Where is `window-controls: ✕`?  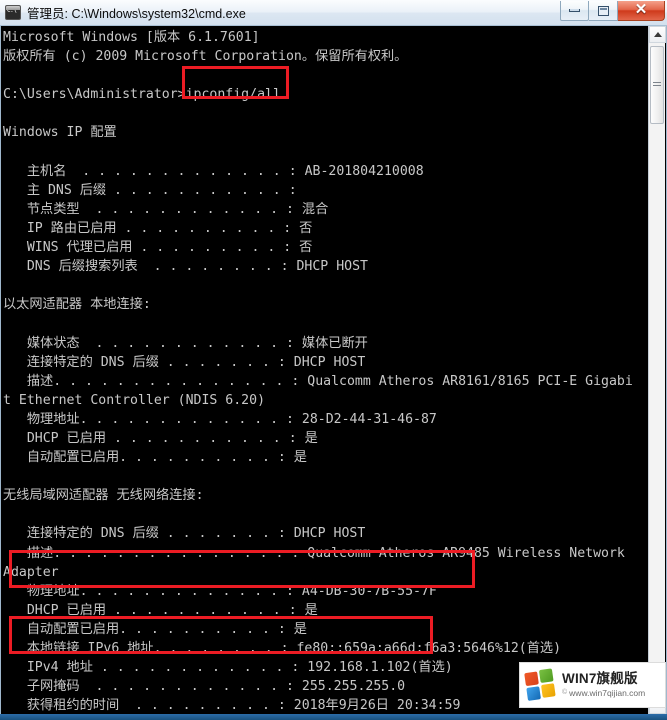 window-controls: ✕ is located at coordinates (612, 11).